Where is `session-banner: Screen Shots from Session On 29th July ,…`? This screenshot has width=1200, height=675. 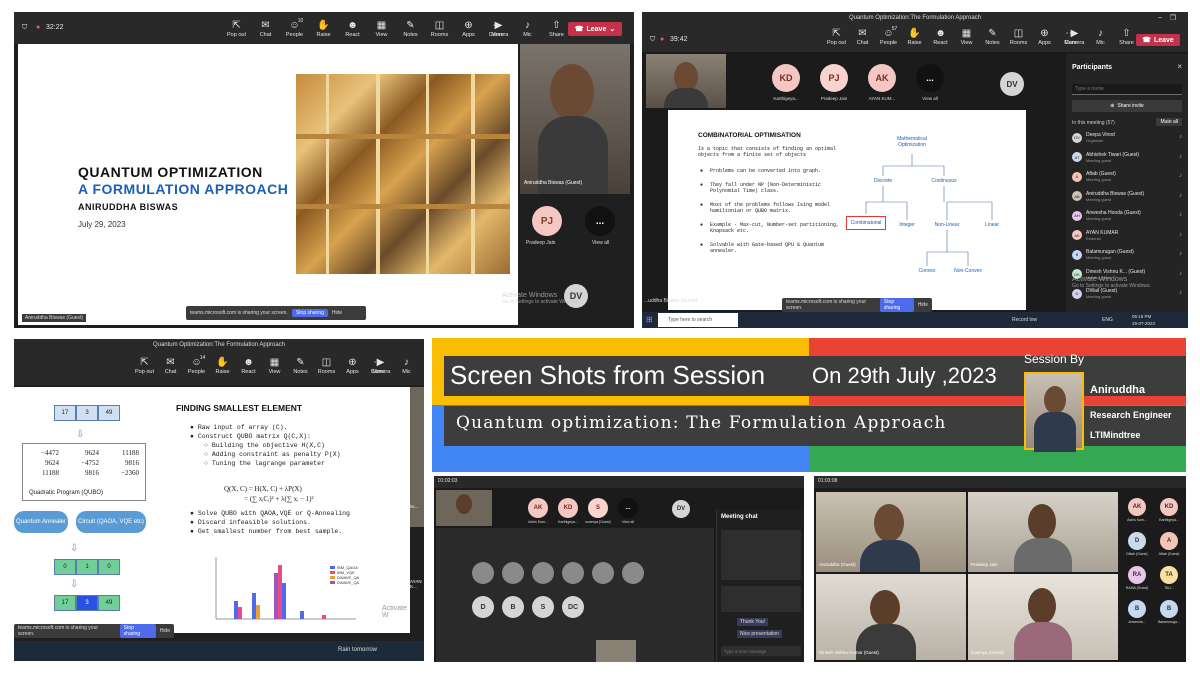
session-banner: Screen Shots from Session On 29th July ,… is located at coordinates (809, 405).